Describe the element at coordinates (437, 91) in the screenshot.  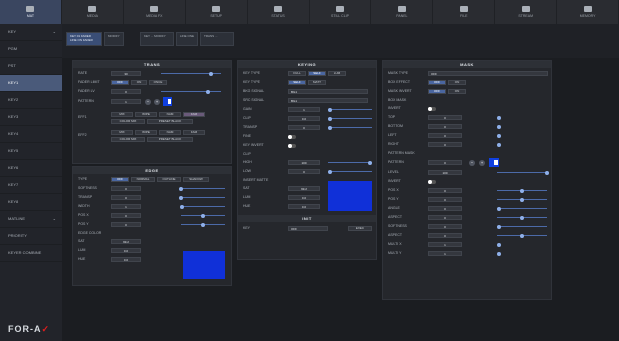
I see `mask-invert-off-button: OFF` at that location.